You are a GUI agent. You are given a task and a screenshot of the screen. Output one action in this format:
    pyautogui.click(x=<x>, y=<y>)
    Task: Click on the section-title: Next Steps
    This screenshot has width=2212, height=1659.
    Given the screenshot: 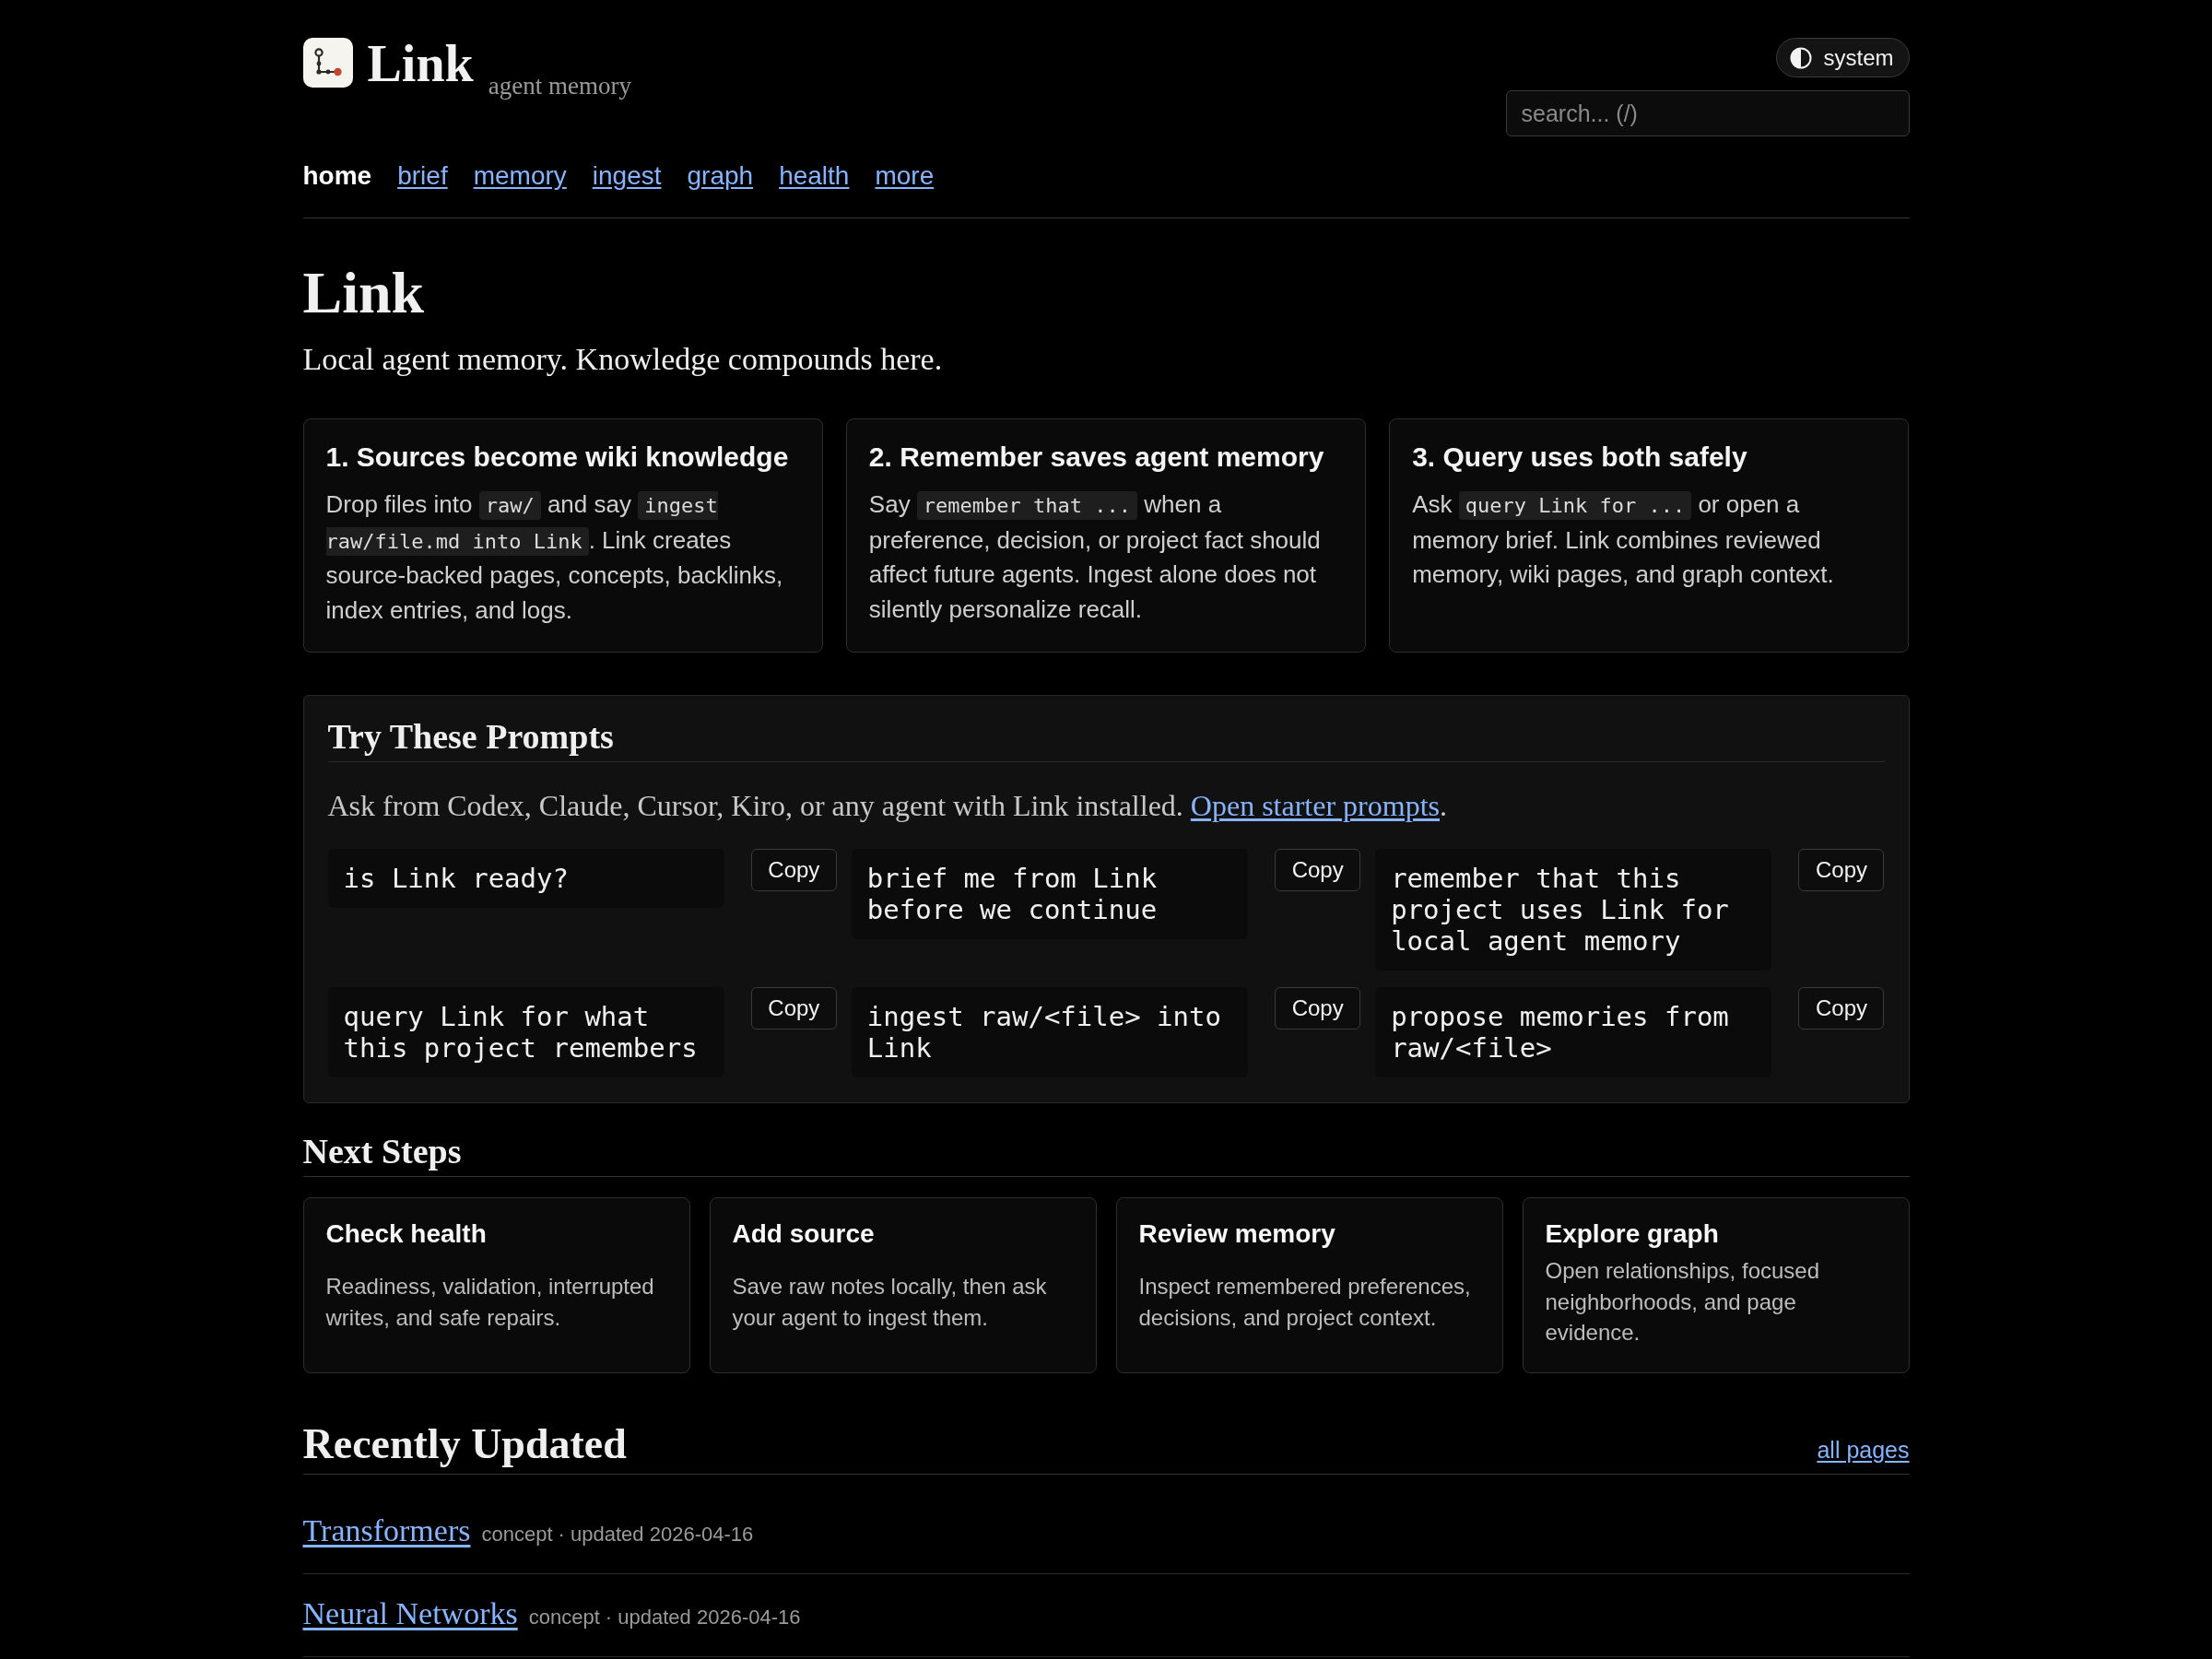 What is the action you would take?
    pyautogui.click(x=1106, y=1155)
    